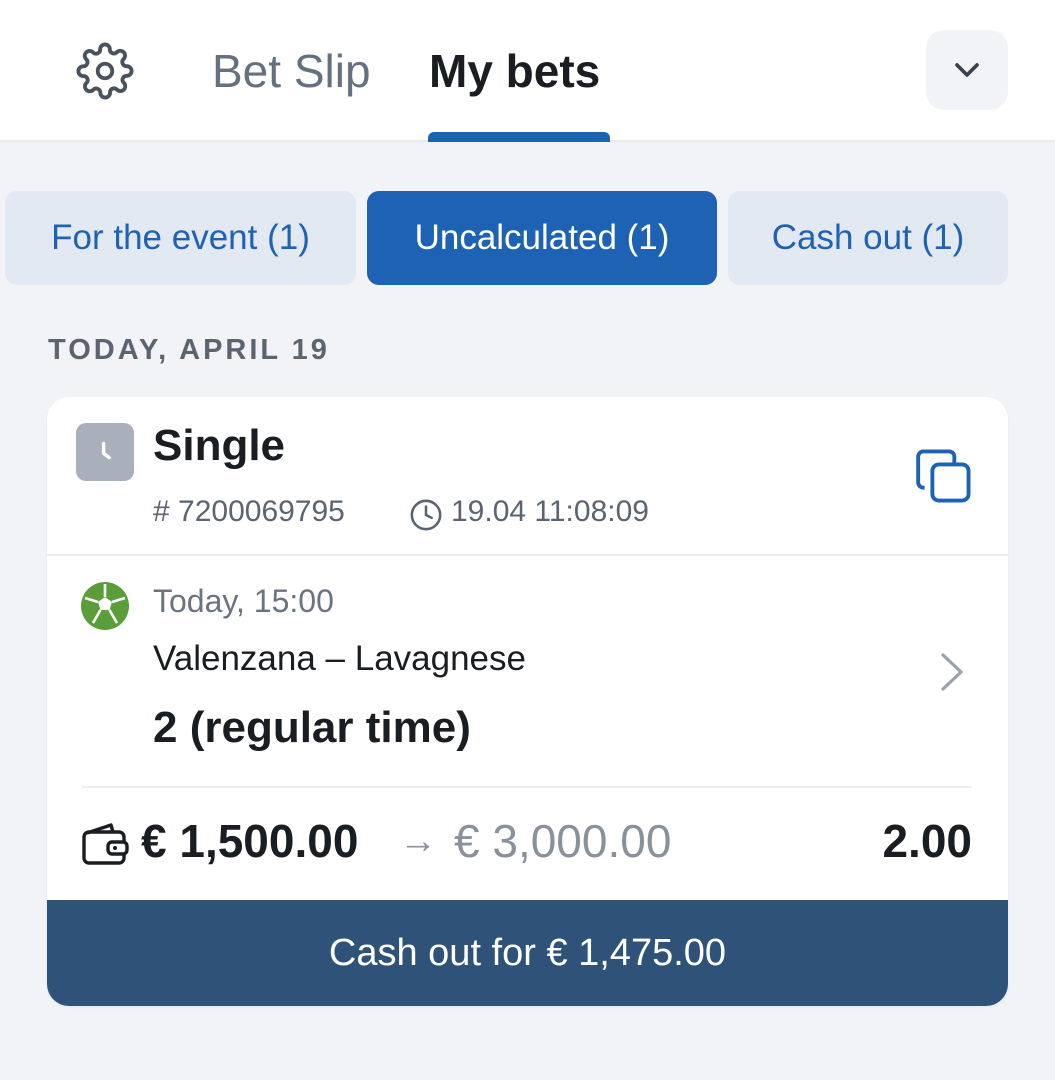 The image size is (1055, 1080). Describe the element at coordinates (542, 238) in the screenshot. I see `filter-uncalculated: Uncalculated (1)` at that location.